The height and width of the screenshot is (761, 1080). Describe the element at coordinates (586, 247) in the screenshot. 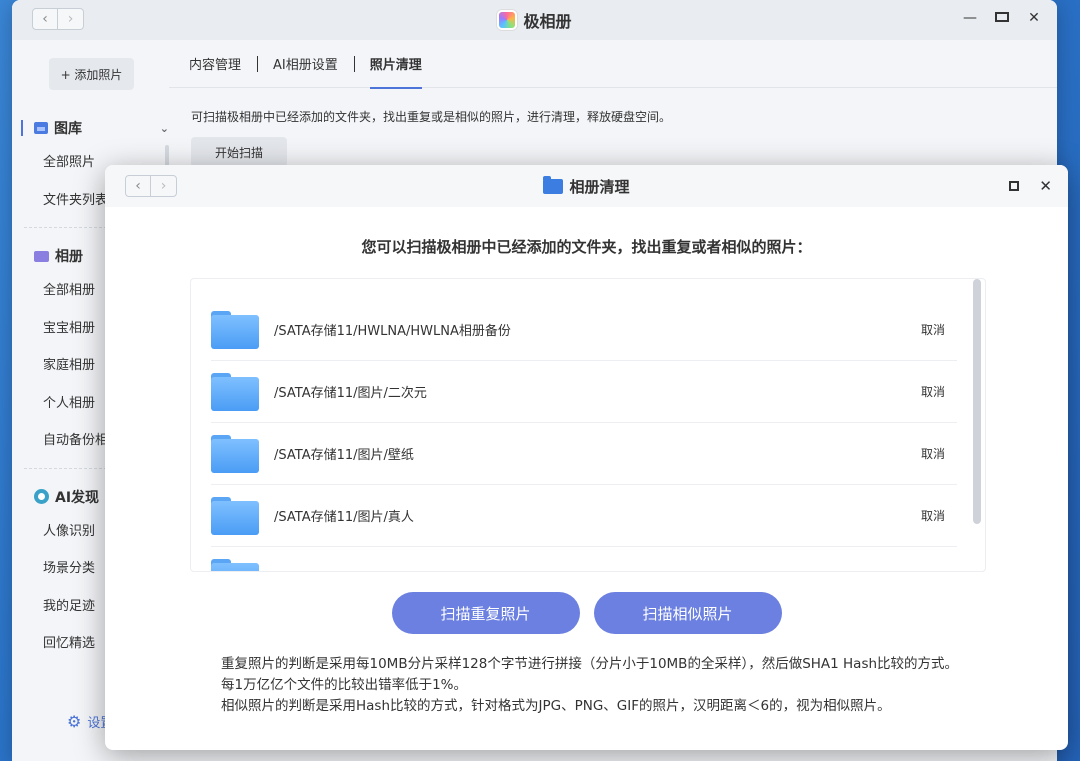

I see `dialog-heading: 您可以扫描极相册中已经添加的文件夹，找出重复或者相似的照片：` at that location.